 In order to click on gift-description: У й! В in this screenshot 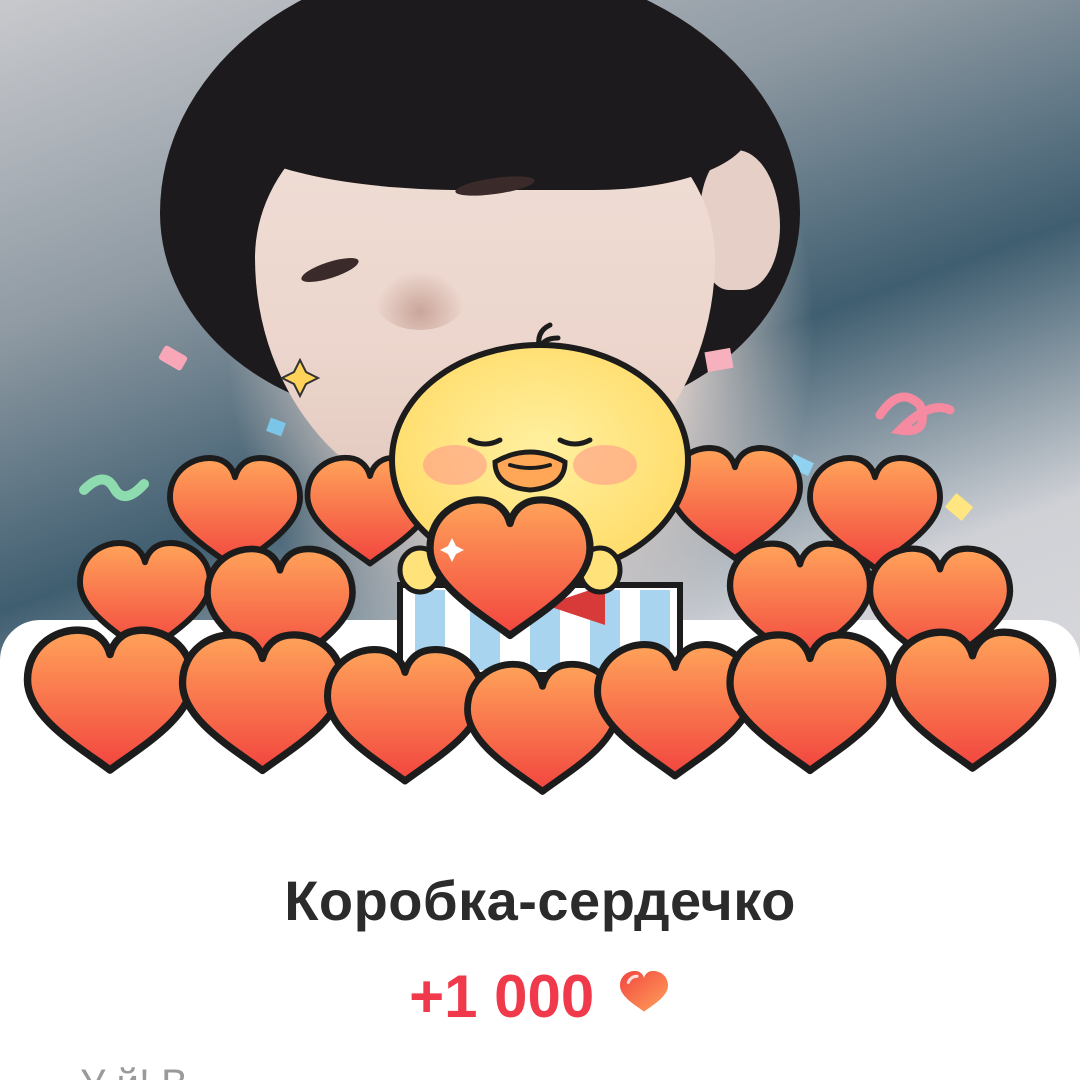, I will do `click(540, 1071)`.